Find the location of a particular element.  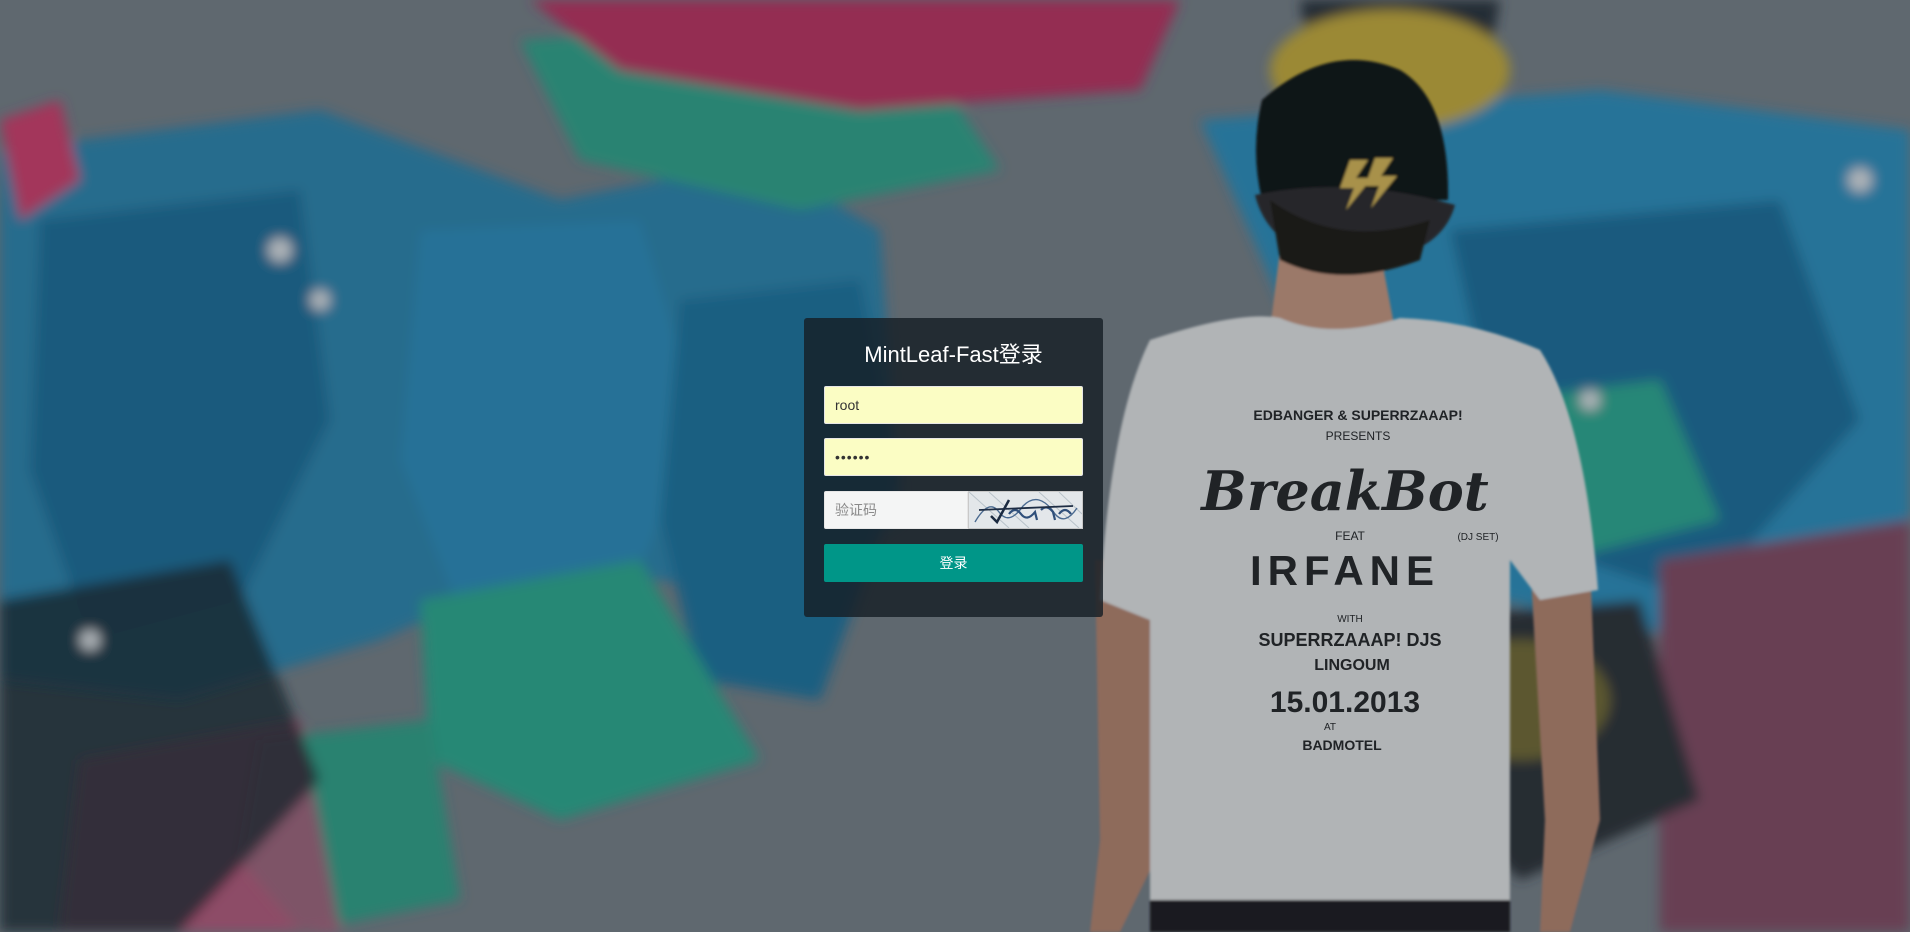

captcha-row is located at coordinates (953, 510).